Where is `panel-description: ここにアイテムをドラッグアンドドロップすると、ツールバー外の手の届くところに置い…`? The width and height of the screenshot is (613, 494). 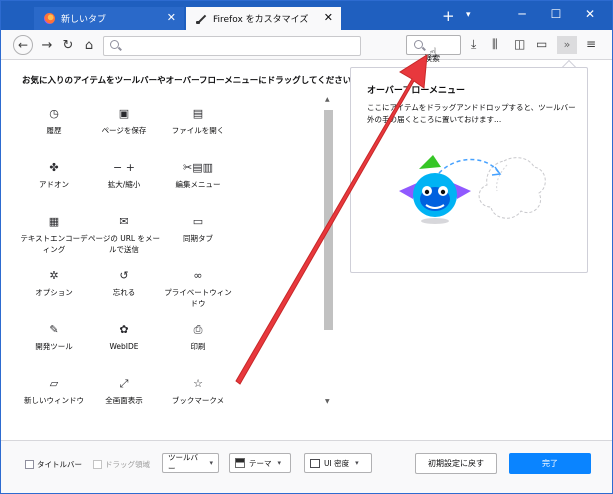
panel-description: ここにアイテムをドラッグアンドドロップすると、ツールバー外の手の届くところに置い… is located at coordinates (471, 113).